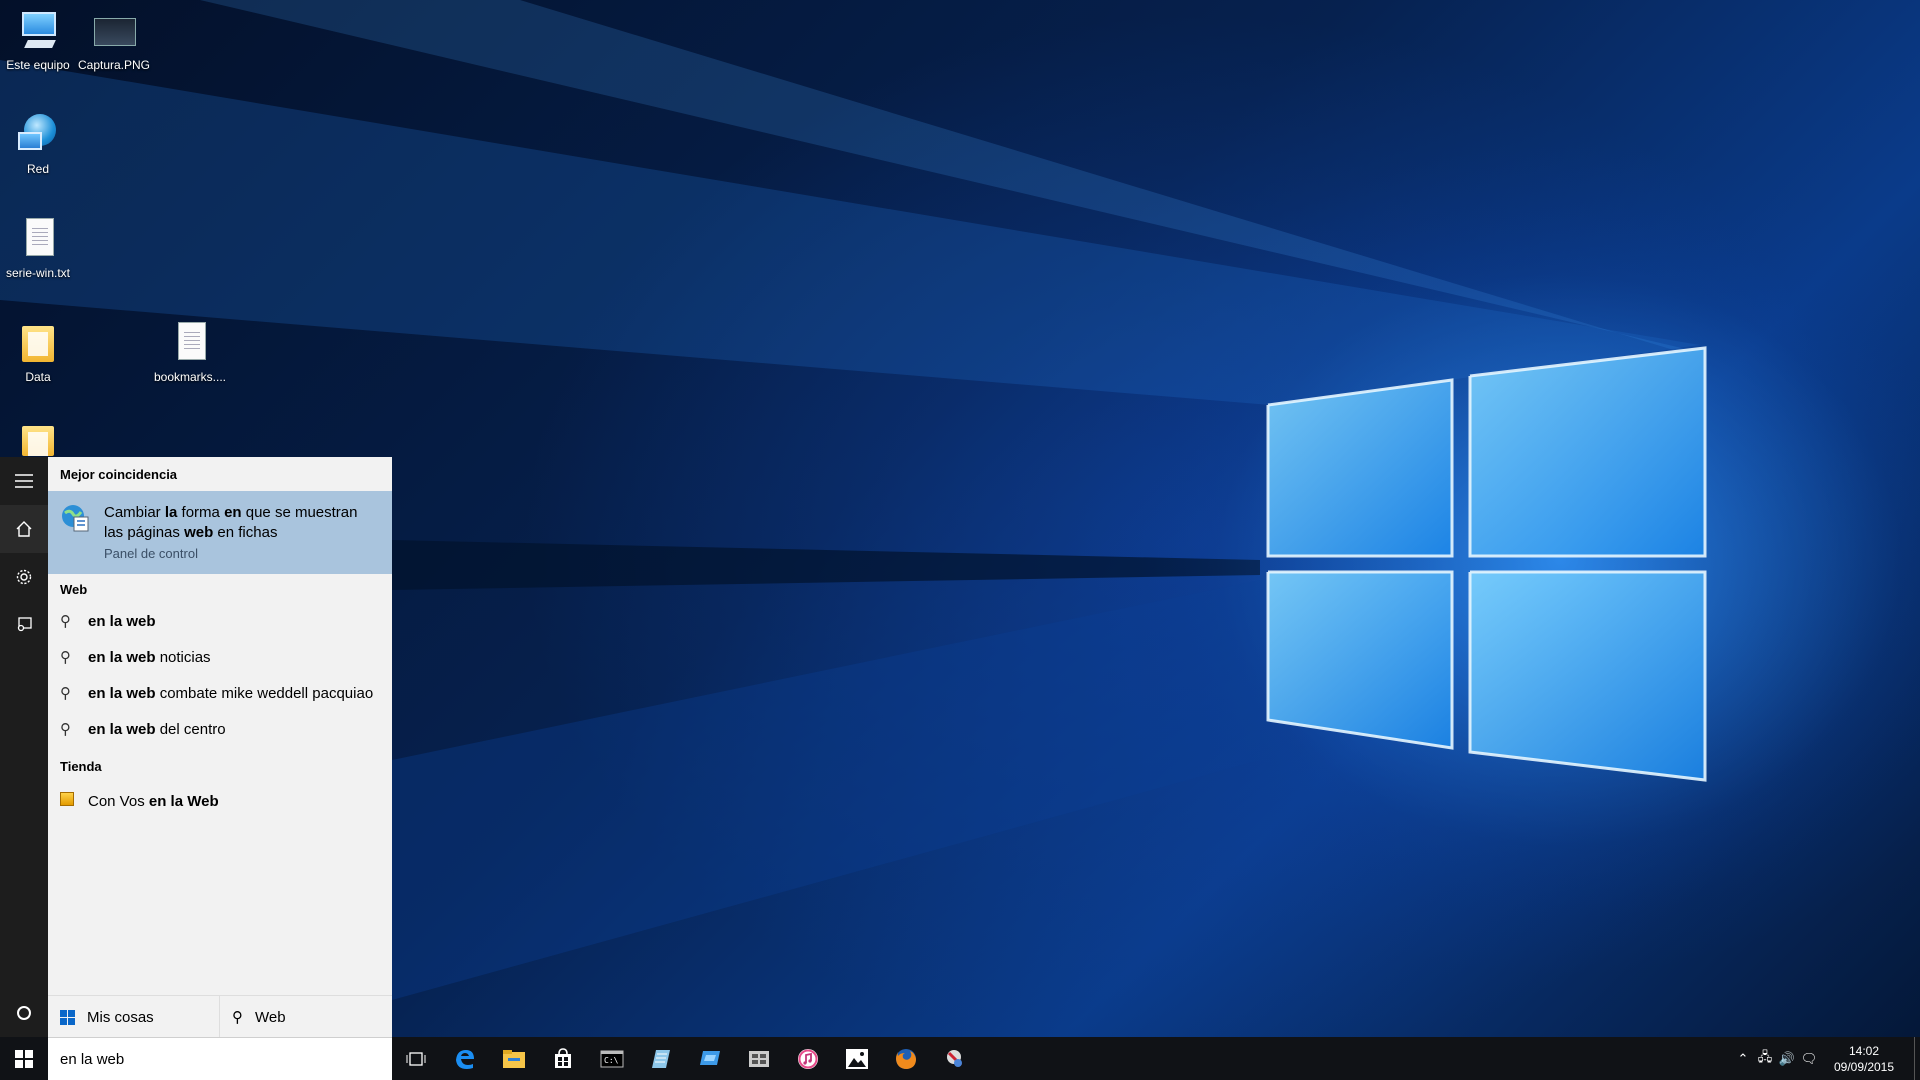  What do you see at coordinates (134, 512) in the screenshot?
I see `title-part: Cambiar` at bounding box center [134, 512].